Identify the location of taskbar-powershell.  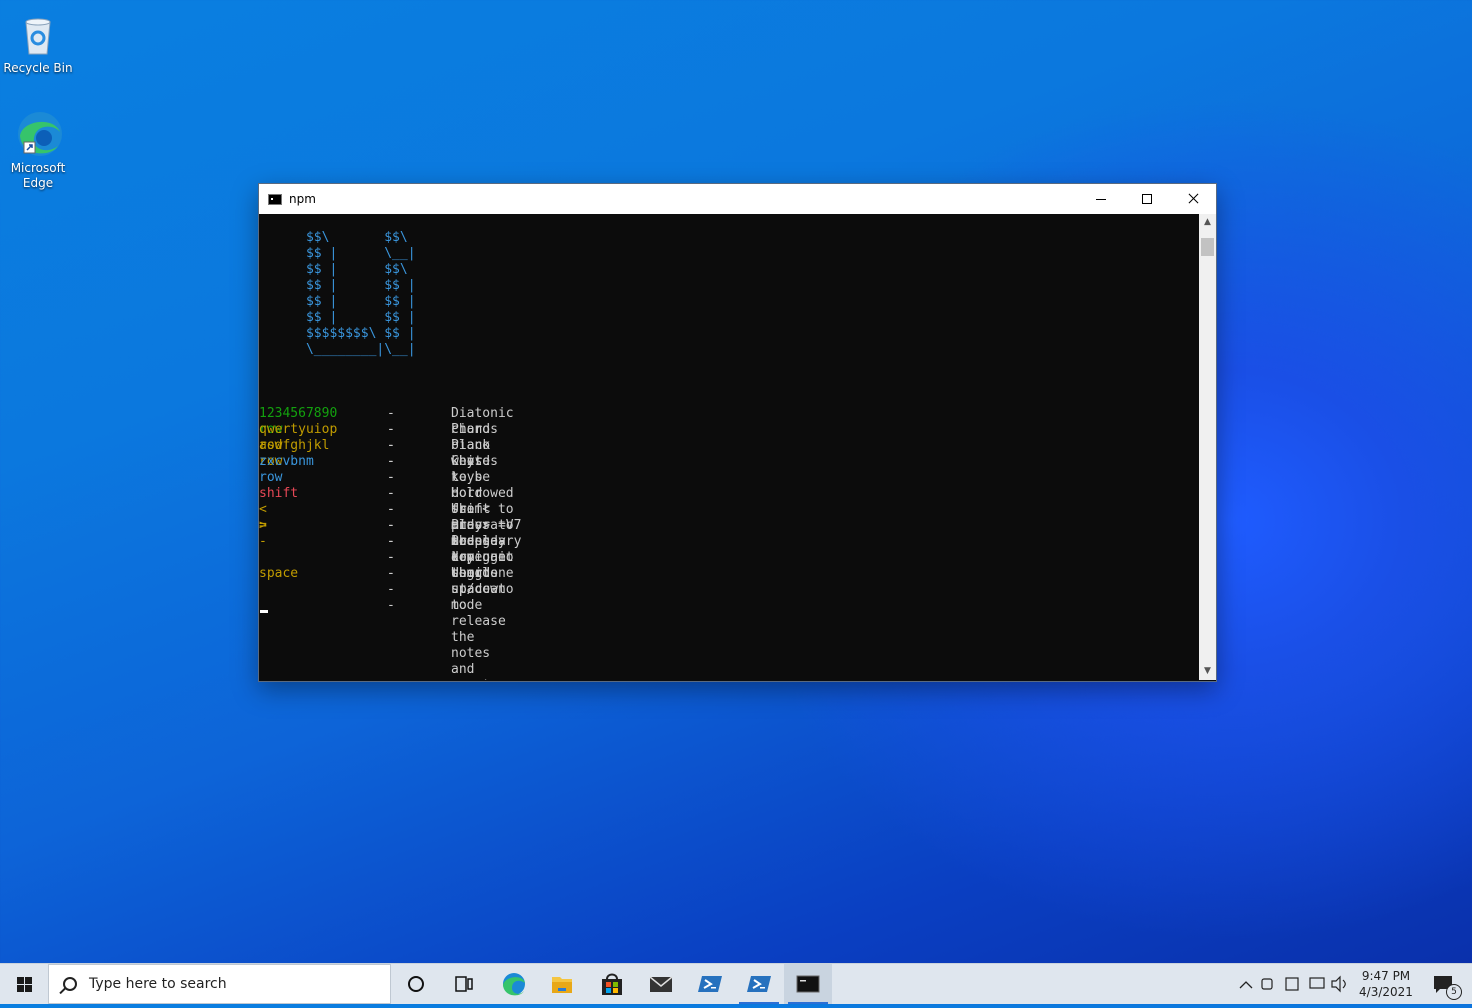
(710, 984).